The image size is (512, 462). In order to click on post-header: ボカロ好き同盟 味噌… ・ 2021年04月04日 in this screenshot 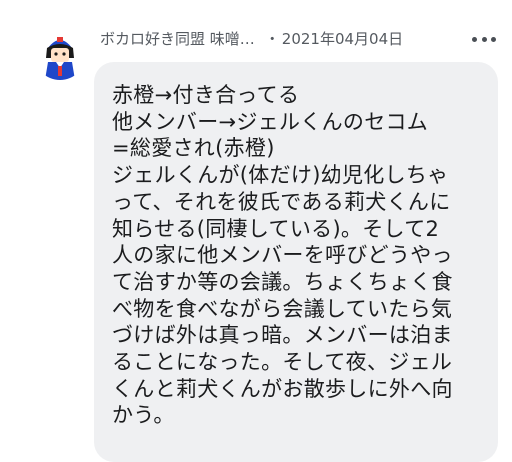, I will do `click(251, 38)`.